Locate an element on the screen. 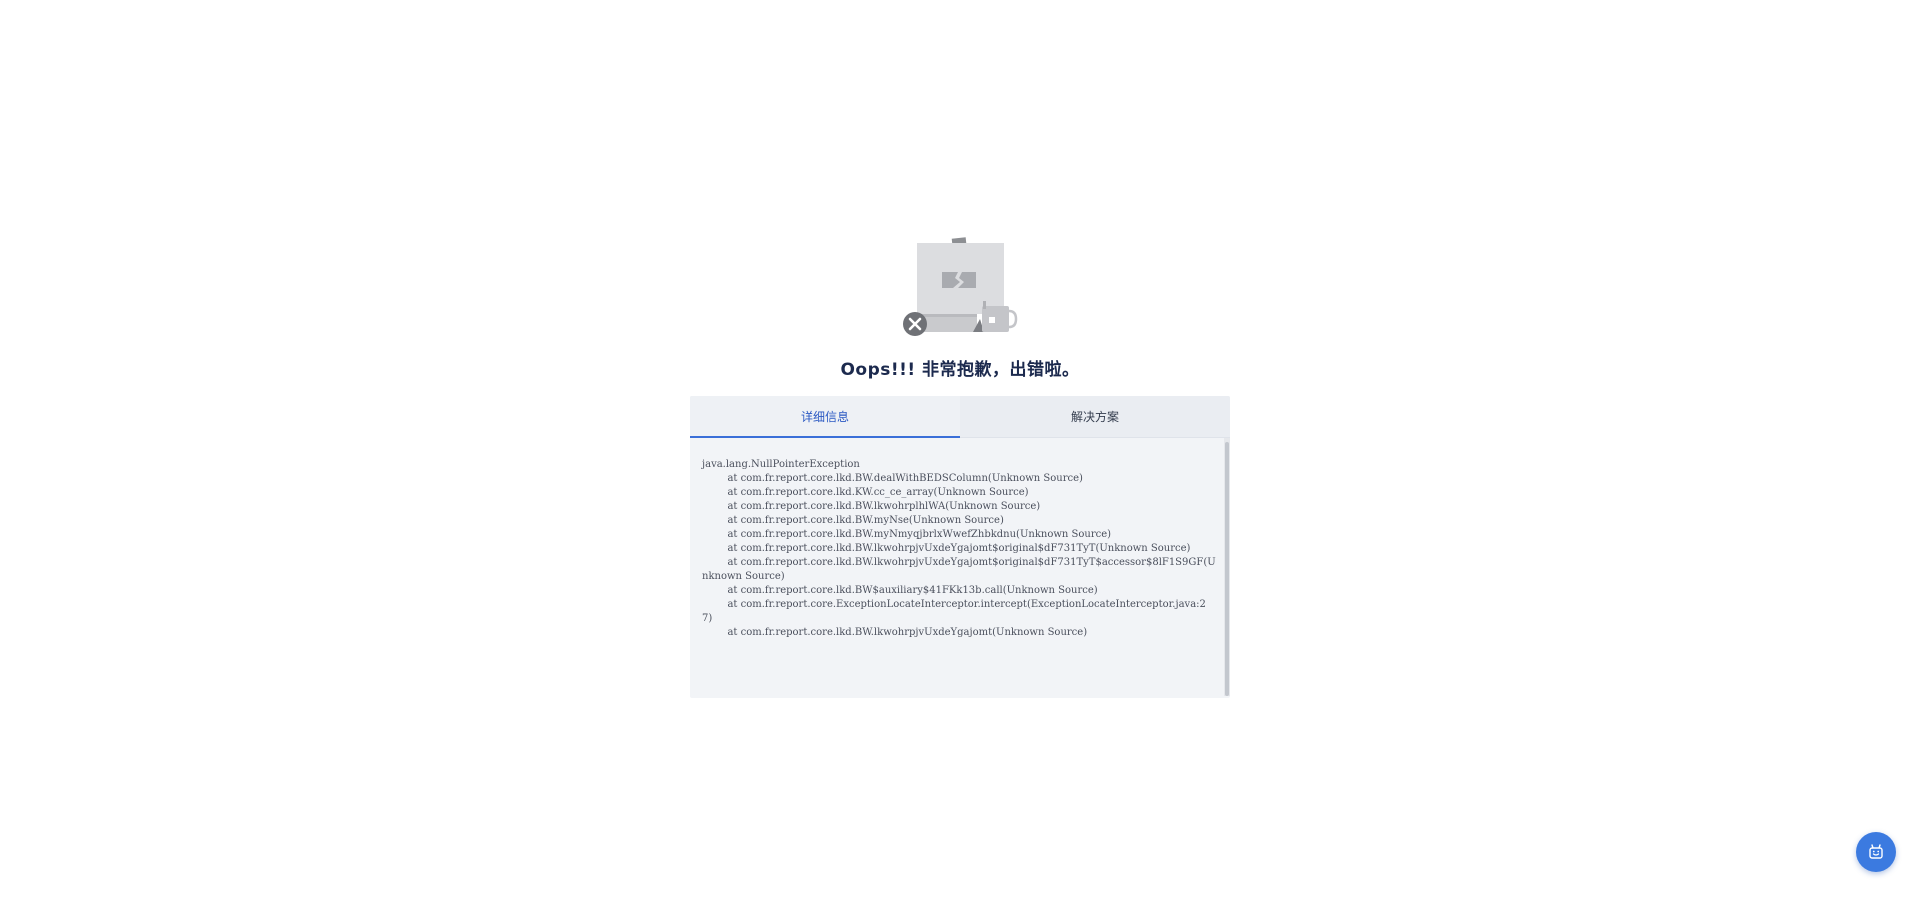 The image size is (1920, 919). tab-bar: 详细信息 解决方案 is located at coordinates (960, 417).